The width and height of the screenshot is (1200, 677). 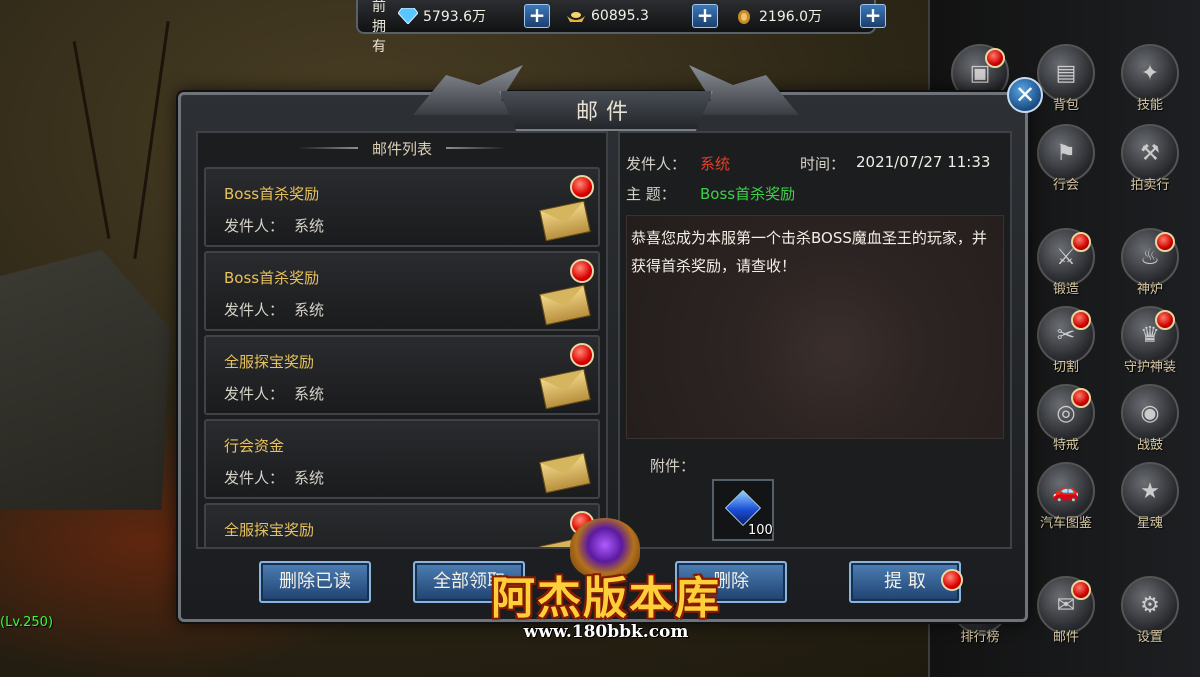 I want to click on side-menu-guild: ⚑ 行会, so click(x=1066, y=158).